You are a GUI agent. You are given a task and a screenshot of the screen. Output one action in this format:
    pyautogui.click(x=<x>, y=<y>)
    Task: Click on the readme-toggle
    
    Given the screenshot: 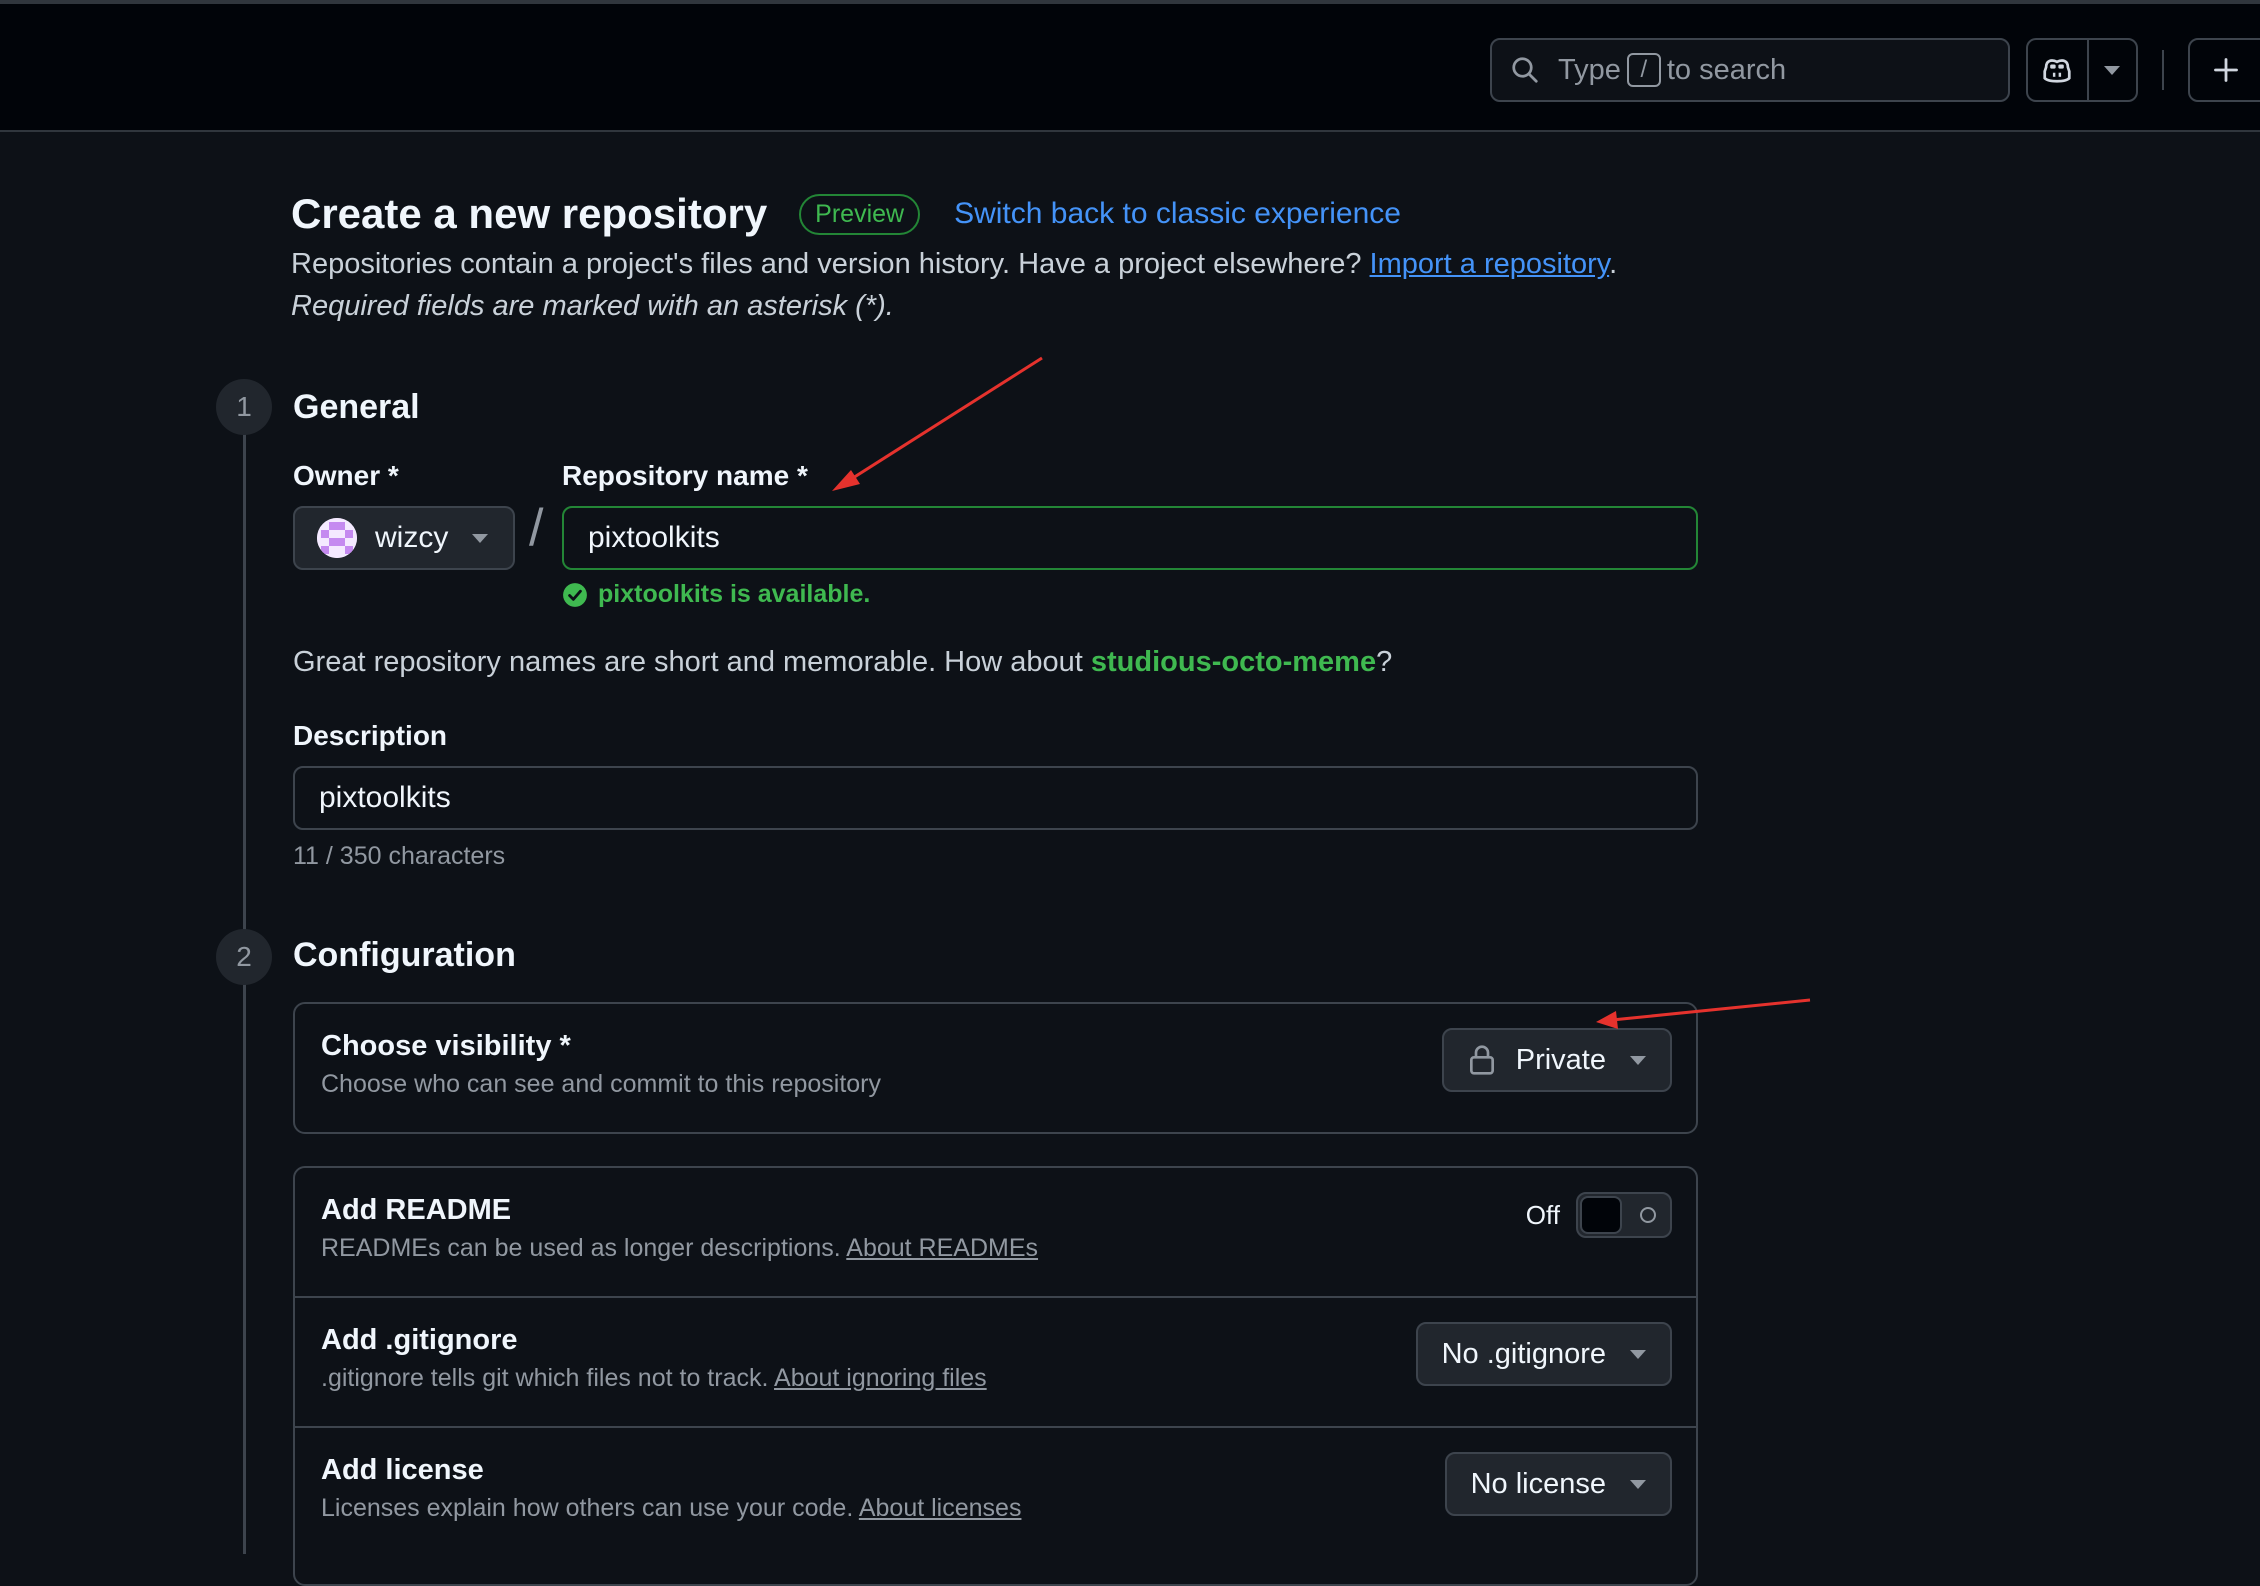 What is the action you would take?
    pyautogui.click(x=1624, y=1215)
    